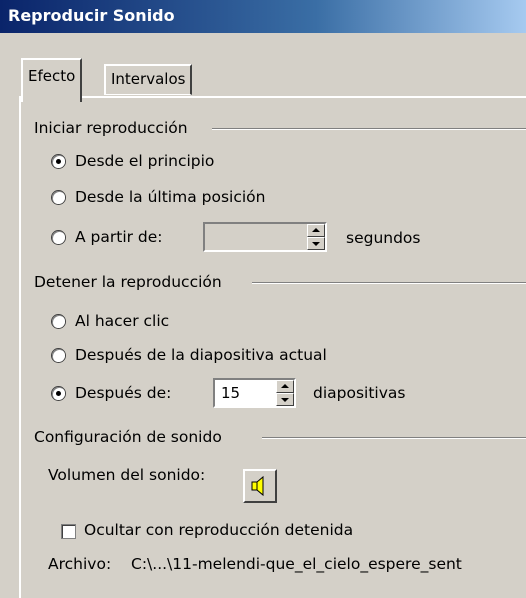  I want to click on radio-despues-diapositiva-actual-label: Después de la diapositiva actual, so click(201, 355).